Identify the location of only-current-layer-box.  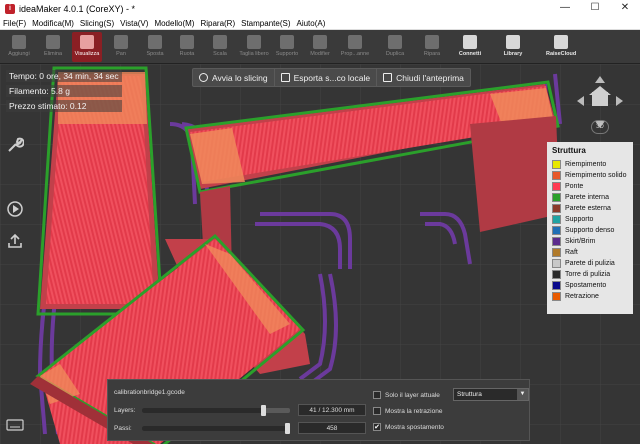
(377, 395).